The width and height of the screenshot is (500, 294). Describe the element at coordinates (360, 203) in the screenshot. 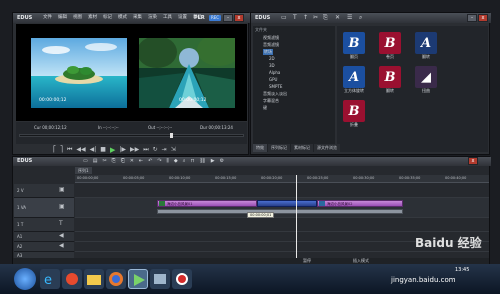

I see `video-clip: 海边小岛风景02` at that location.